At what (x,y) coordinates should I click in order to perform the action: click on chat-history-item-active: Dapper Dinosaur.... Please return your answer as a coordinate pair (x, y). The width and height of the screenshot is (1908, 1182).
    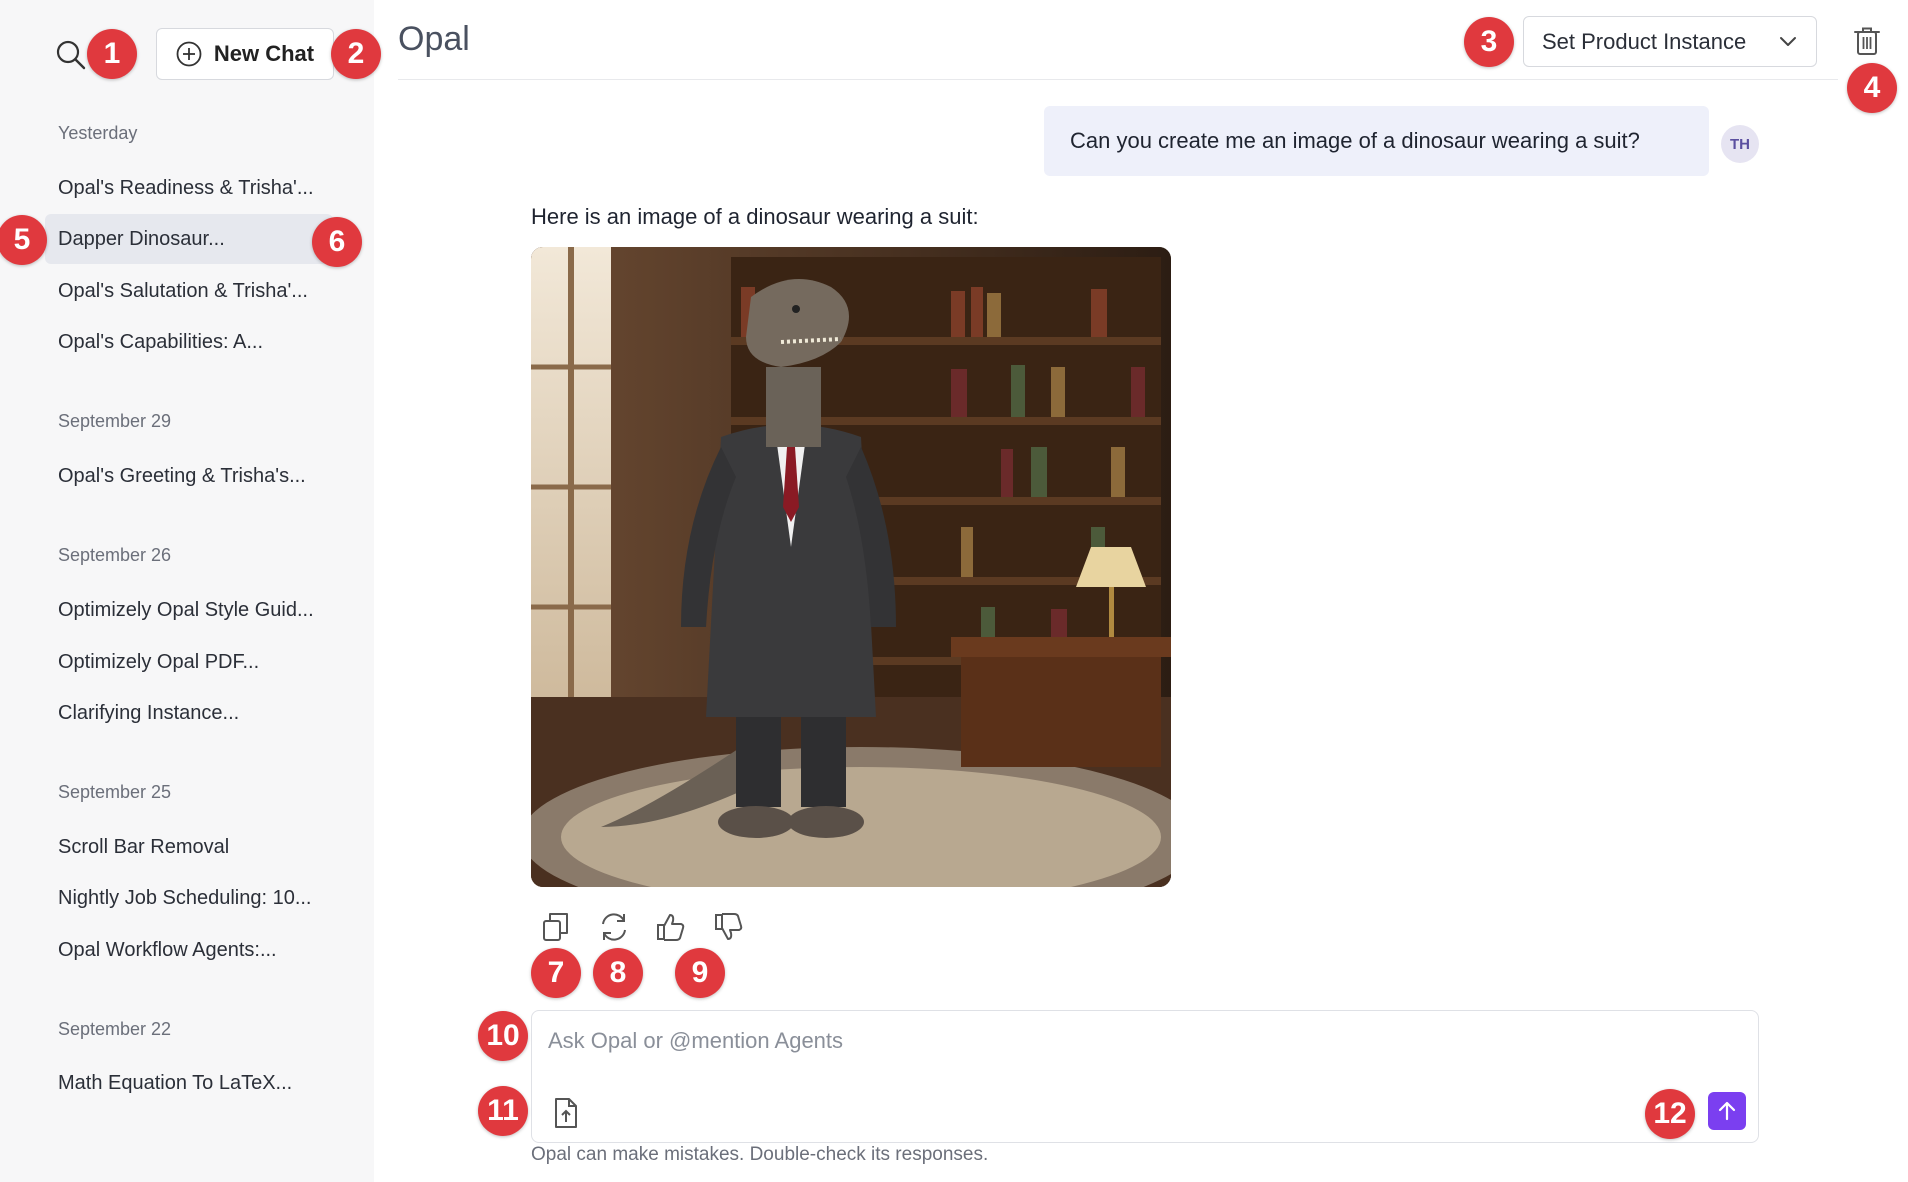
    Looking at the image, I should click on (189, 239).